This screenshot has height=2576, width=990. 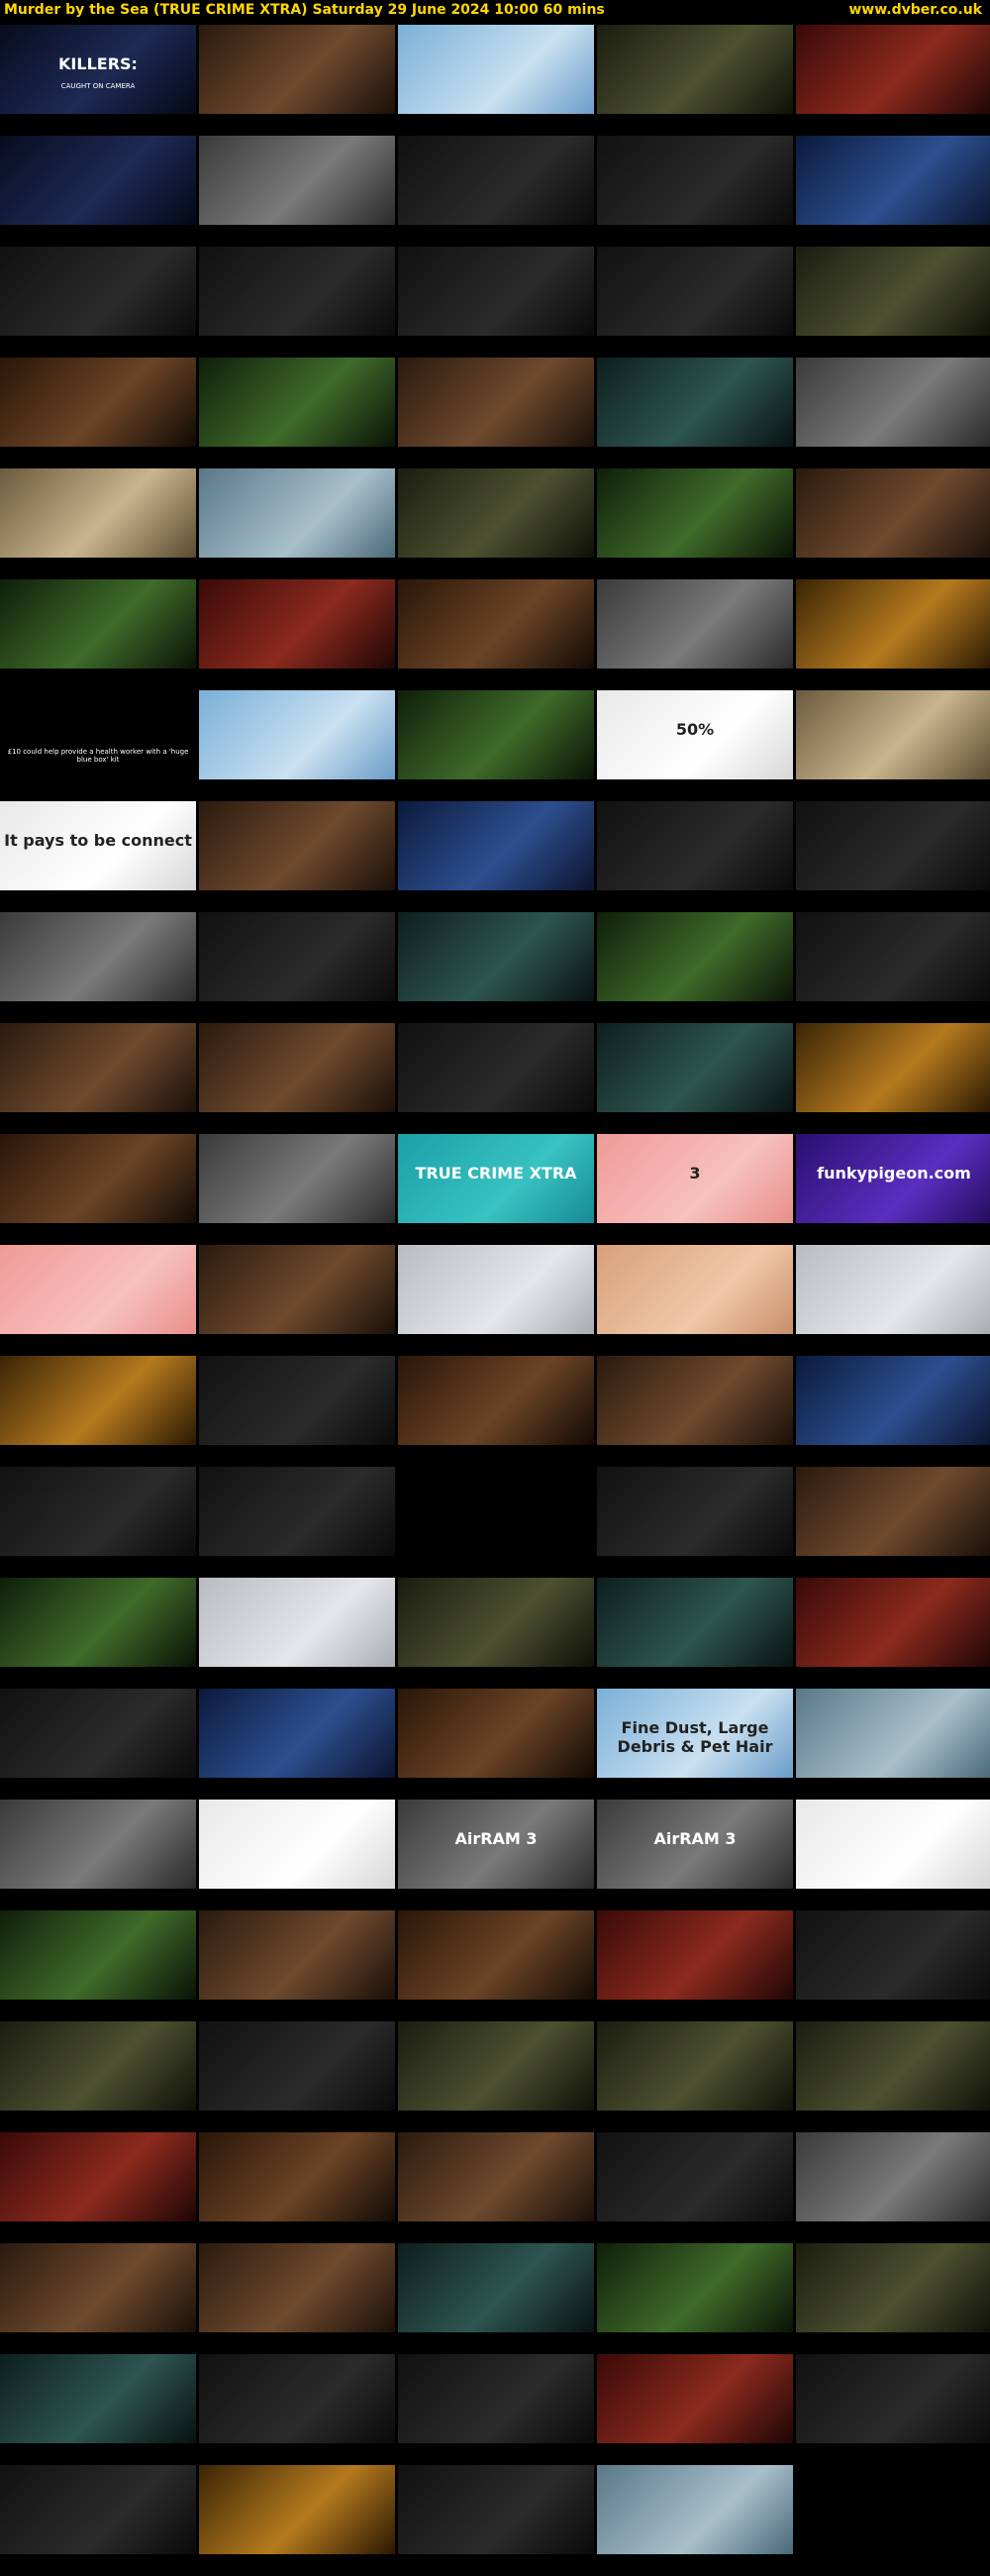 I want to click on thumbnail-frame: Fine Dust, Large Debris & Pet Hair, so click(x=695, y=1733).